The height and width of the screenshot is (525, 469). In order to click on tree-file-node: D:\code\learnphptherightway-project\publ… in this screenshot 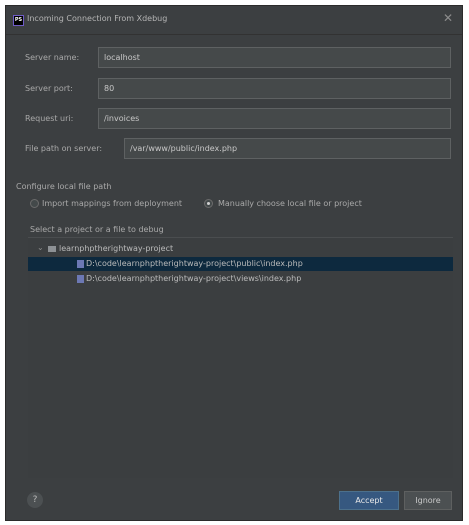, I will do `click(240, 264)`.